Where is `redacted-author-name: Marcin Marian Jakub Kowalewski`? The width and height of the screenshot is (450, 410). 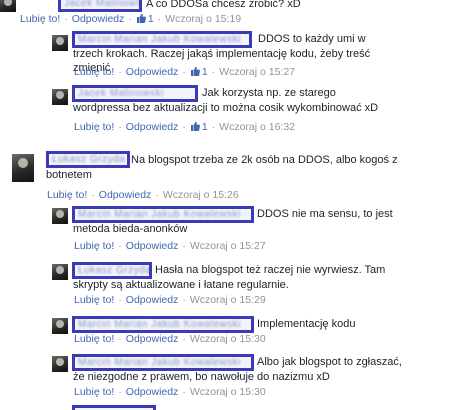
redacted-author-name: Marcin Marian Jakub Kowalewski is located at coordinates (163, 324).